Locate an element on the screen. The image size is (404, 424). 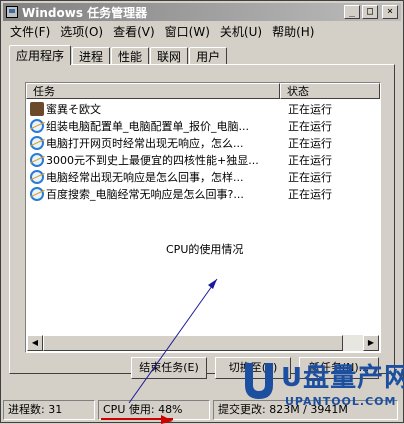
task-row: 电脑经常出现无响应是怎么回事，怎样... 正在运行 is located at coordinates (203, 176).